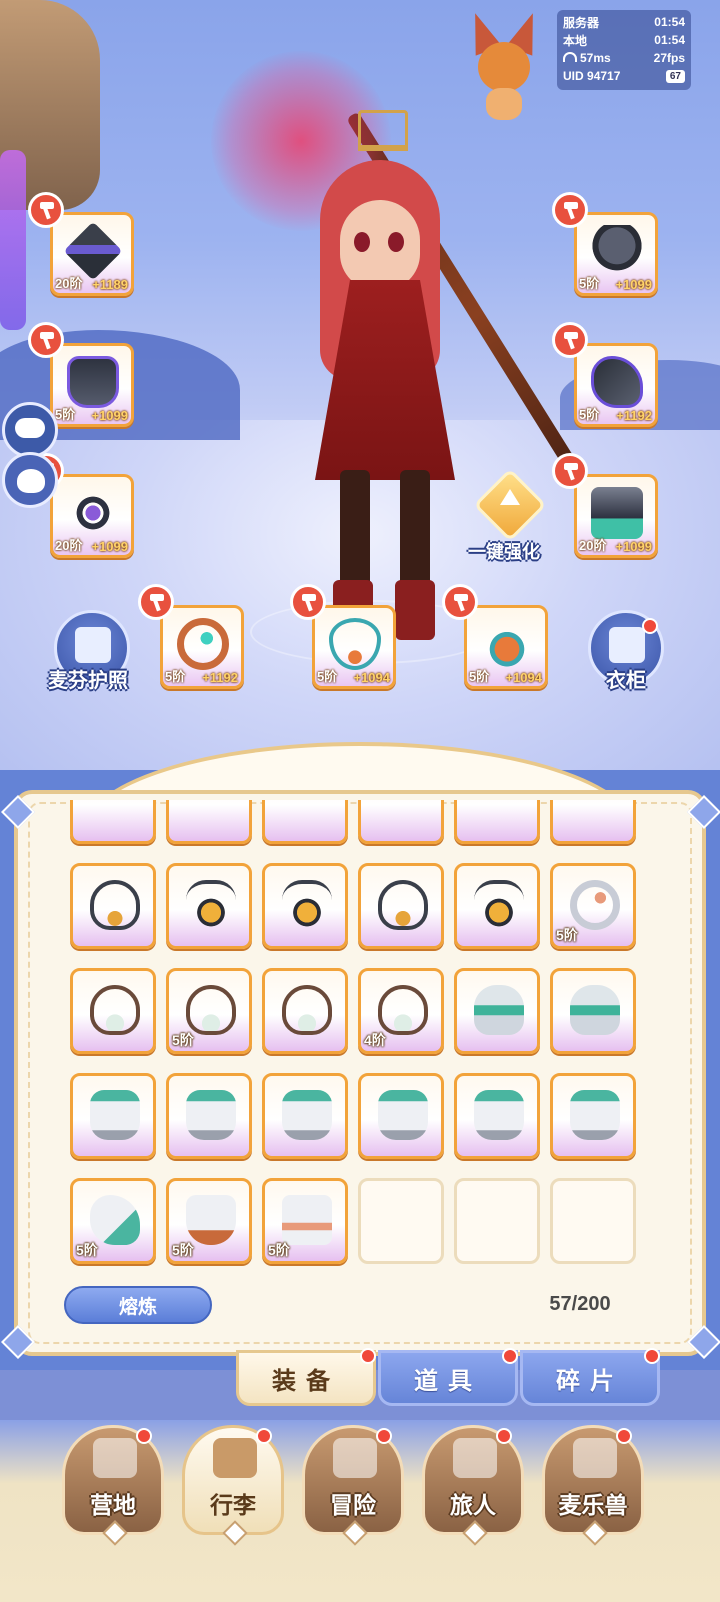 This screenshot has width=720, height=1602. What do you see at coordinates (616, 385) in the screenshot?
I see `equip-slot-gloves: 5阶 +1192` at bounding box center [616, 385].